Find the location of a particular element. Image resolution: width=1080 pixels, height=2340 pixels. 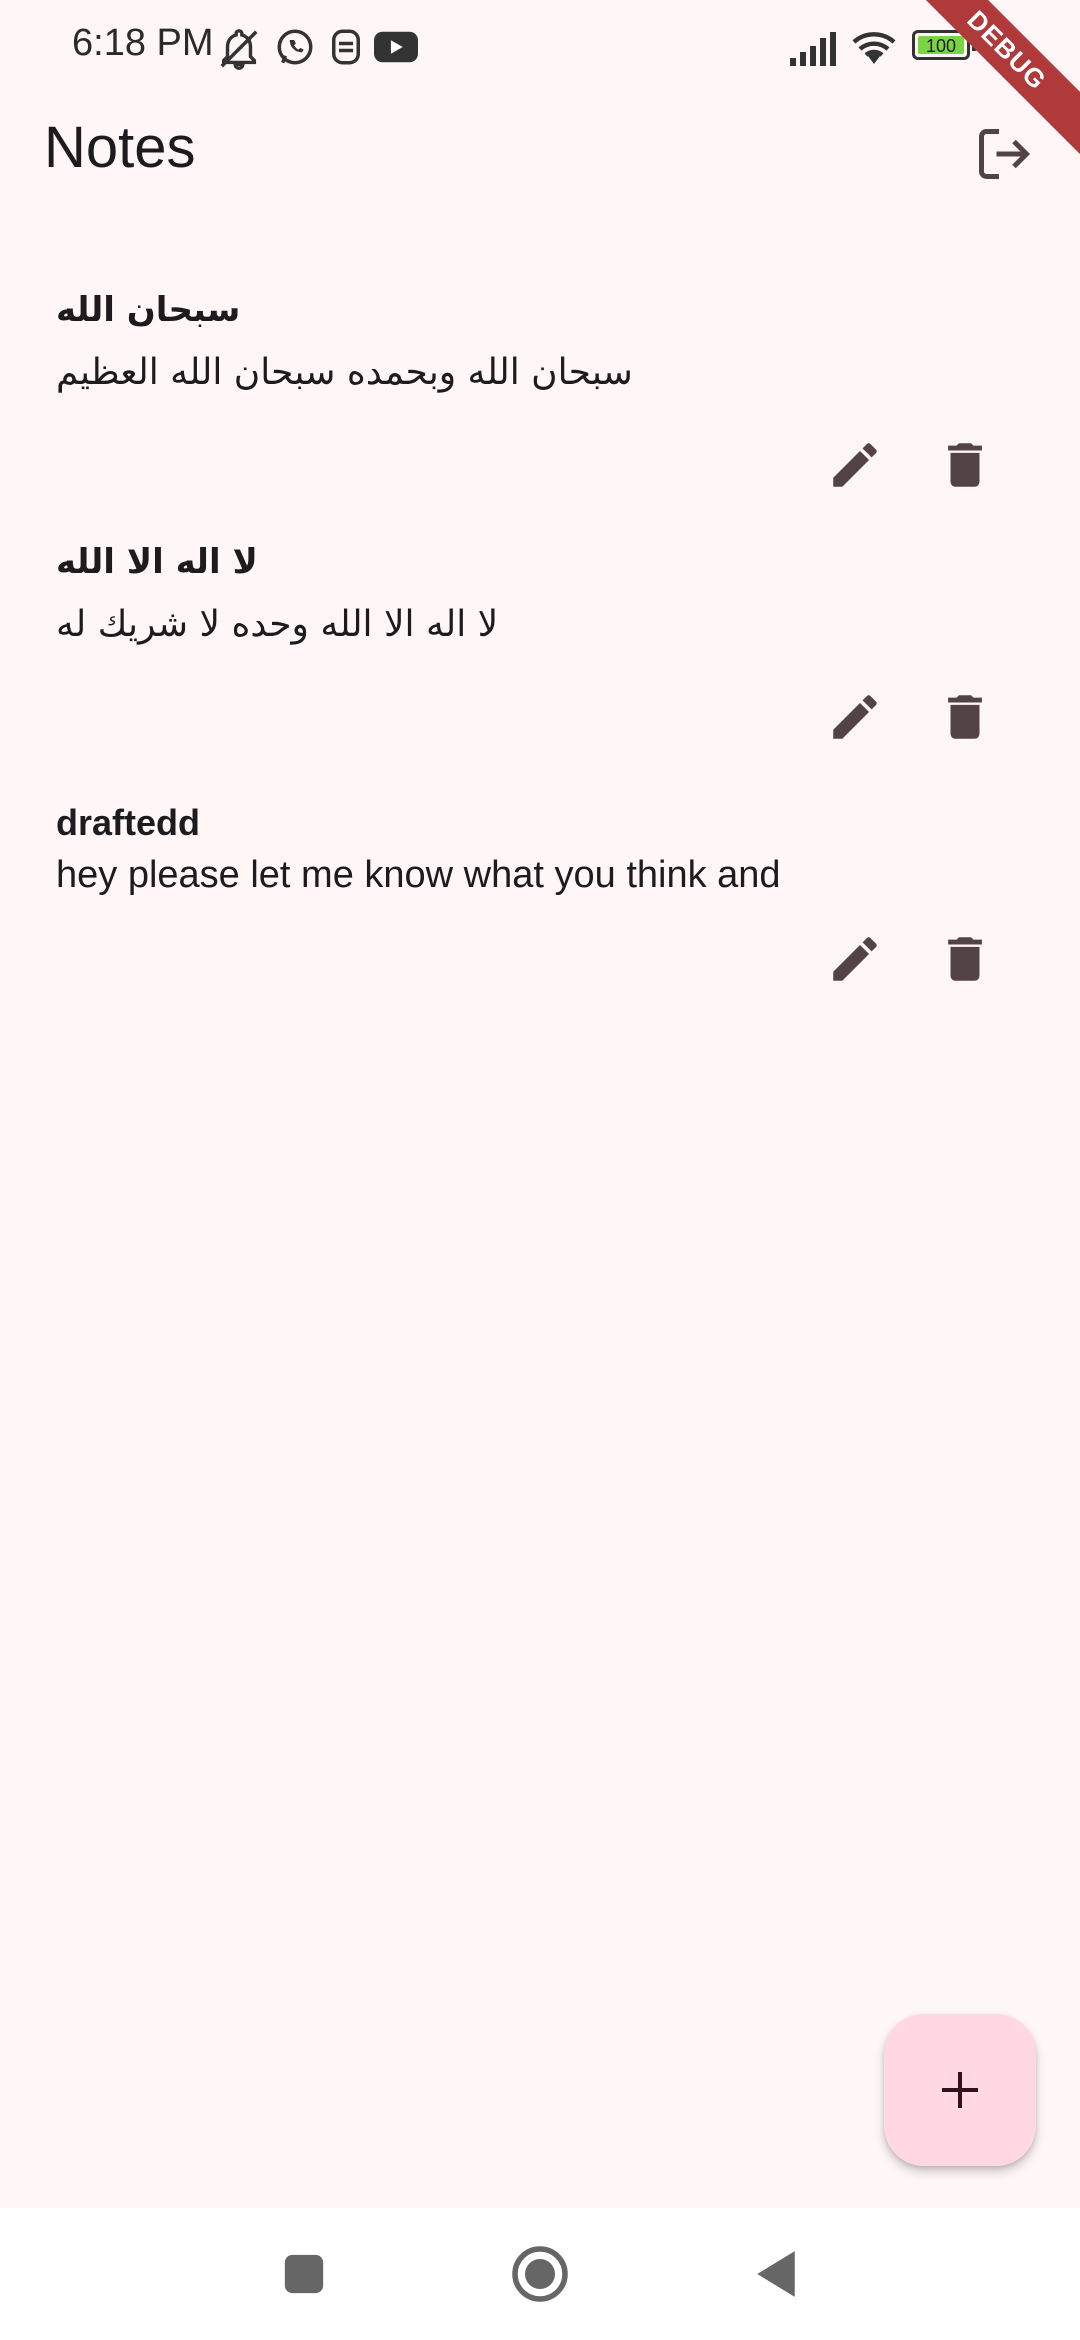

system-navigation-bar is located at coordinates (540, 2274).